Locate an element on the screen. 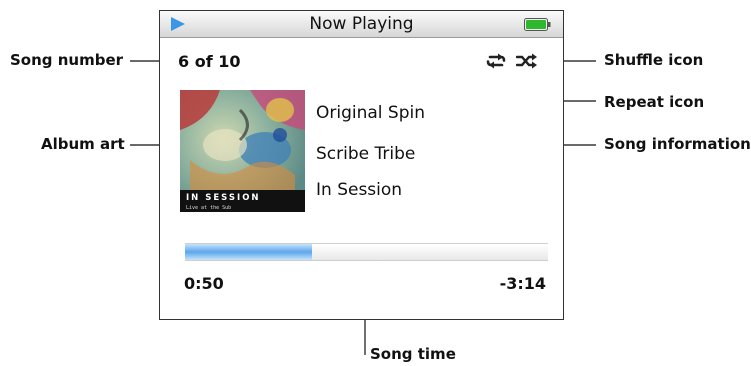 This screenshot has width=751, height=366. repeat-icon-callout: Repeat icon is located at coordinates (654, 102).